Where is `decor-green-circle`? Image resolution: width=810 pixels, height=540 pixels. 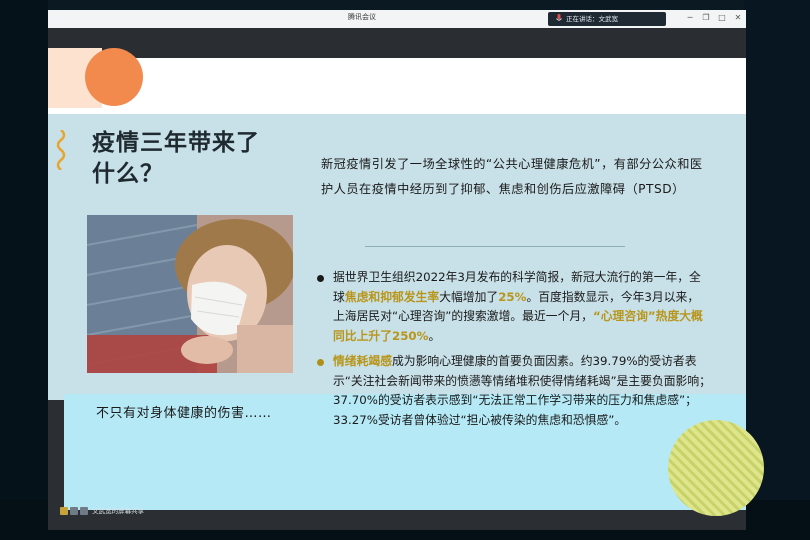 decor-green-circle is located at coordinates (716, 468).